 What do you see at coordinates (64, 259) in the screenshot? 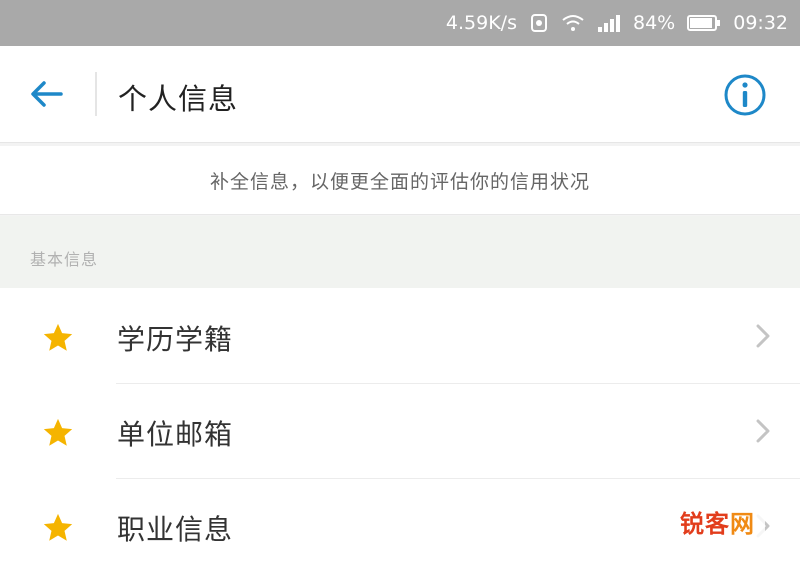
I see `section-title: 基本信息` at bounding box center [64, 259].